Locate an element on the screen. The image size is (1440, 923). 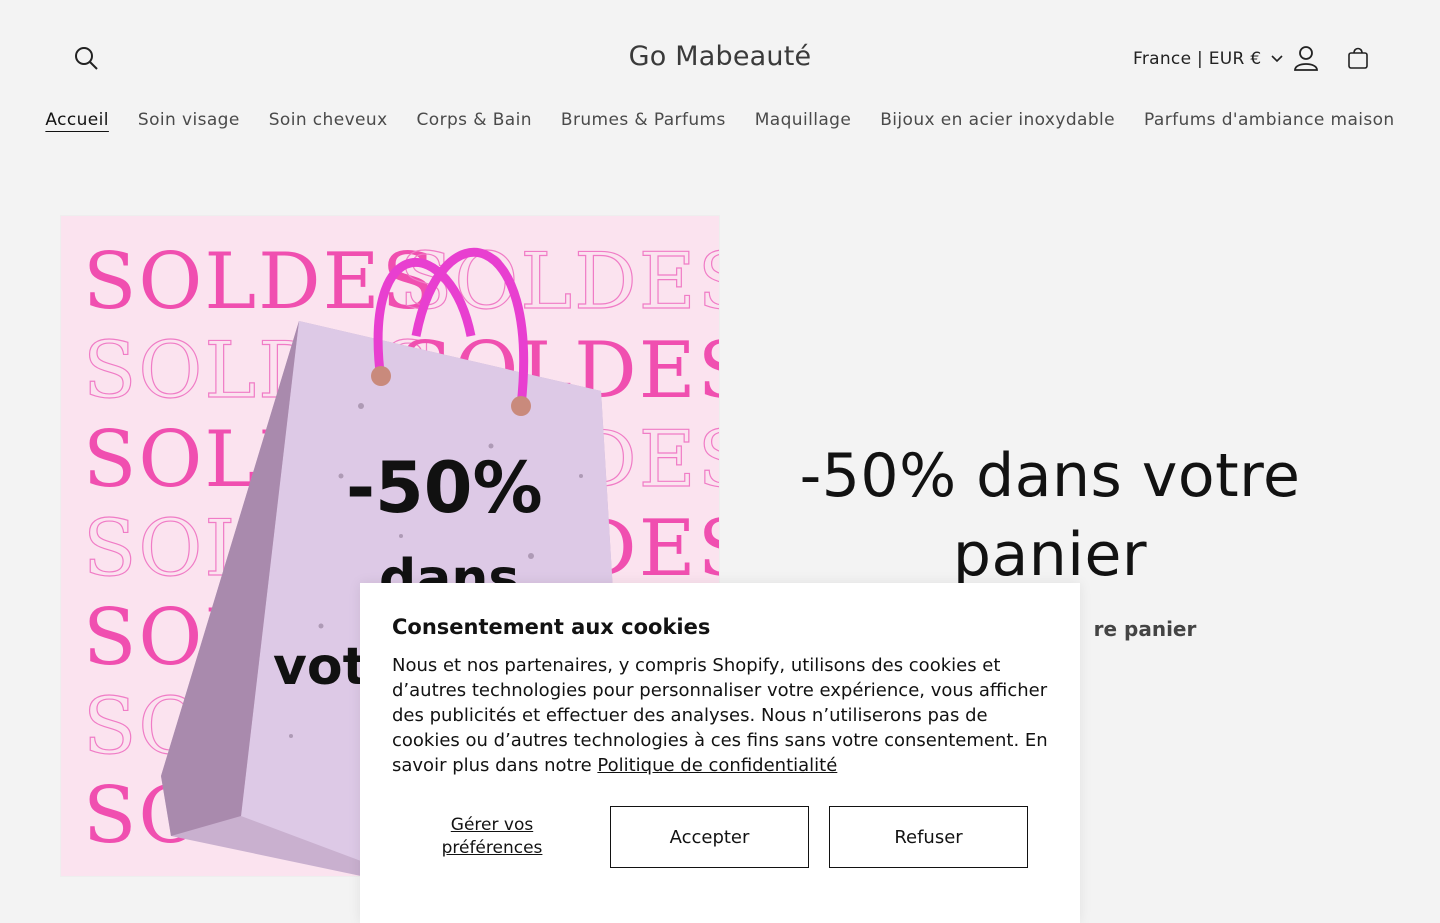
hero-title: -50% dans votre panier is located at coordinates (1050, 515).